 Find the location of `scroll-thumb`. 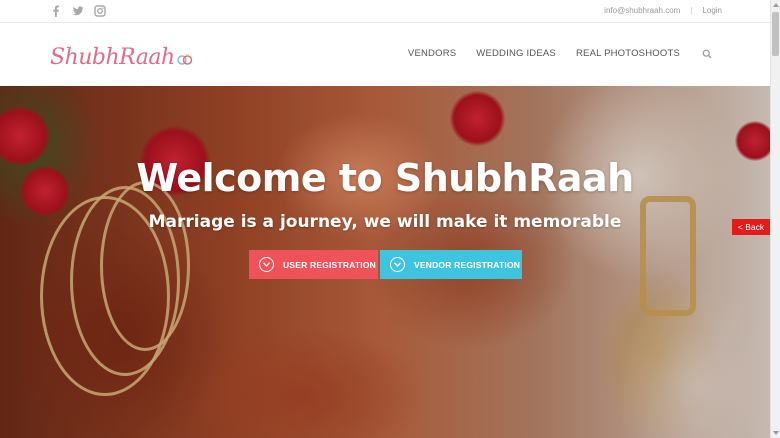

scroll-thumb is located at coordinates (775, 34).